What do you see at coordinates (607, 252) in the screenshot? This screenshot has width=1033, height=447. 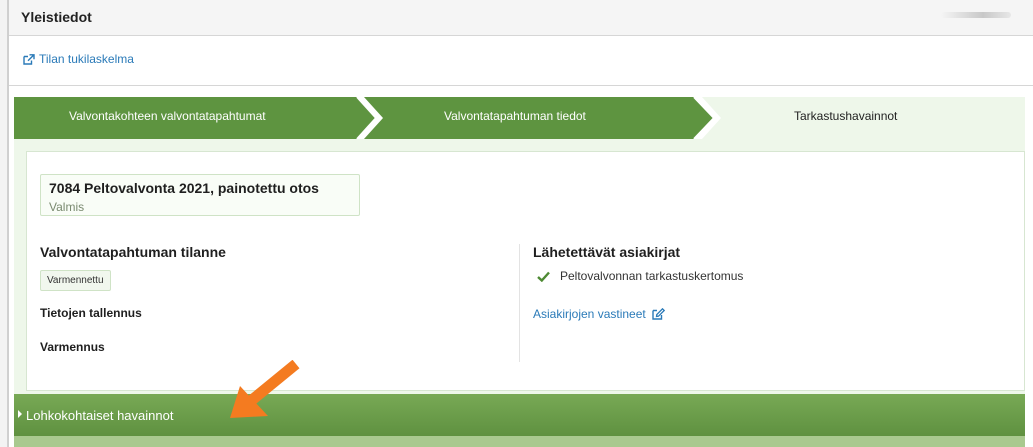 I see `documents-heading: Lähetettävät asiakirjat` at bounding box center [607, 252].